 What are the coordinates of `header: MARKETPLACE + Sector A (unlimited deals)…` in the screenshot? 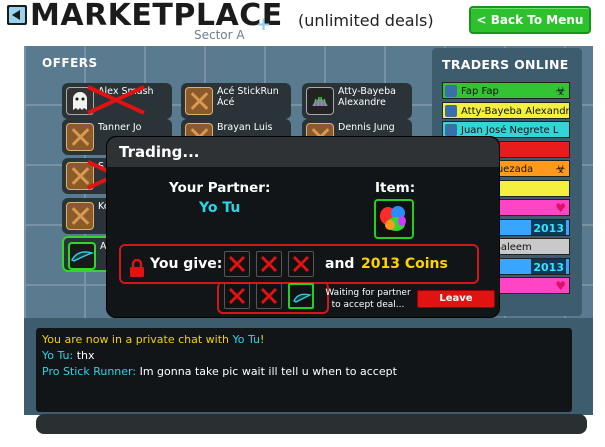 It's located at (302, 23).